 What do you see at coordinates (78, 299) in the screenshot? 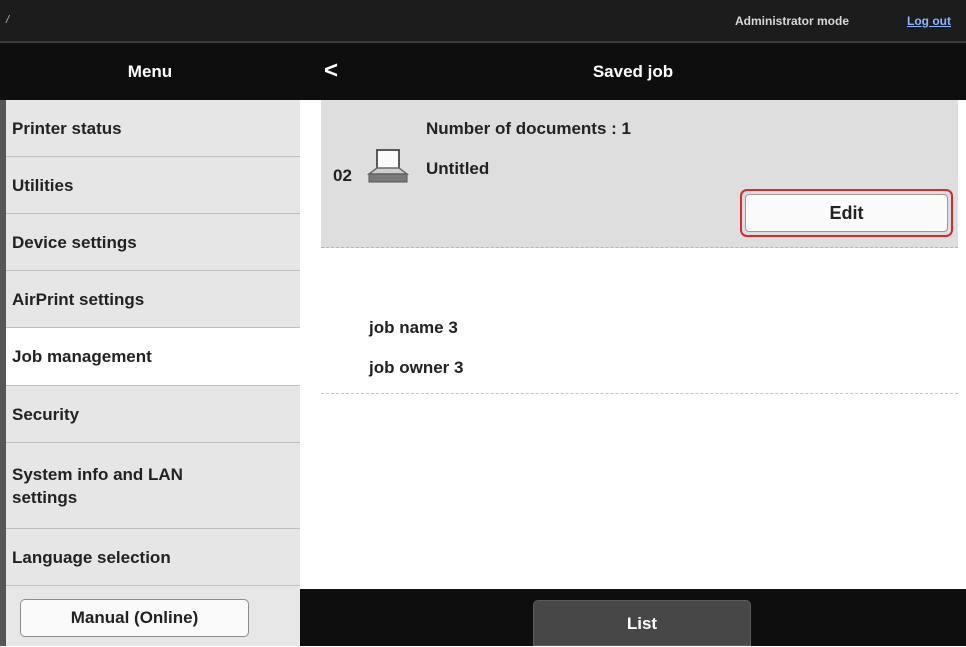
I see `sidebar-item-label: AirPrint settings` at bounding box center [78, 299].